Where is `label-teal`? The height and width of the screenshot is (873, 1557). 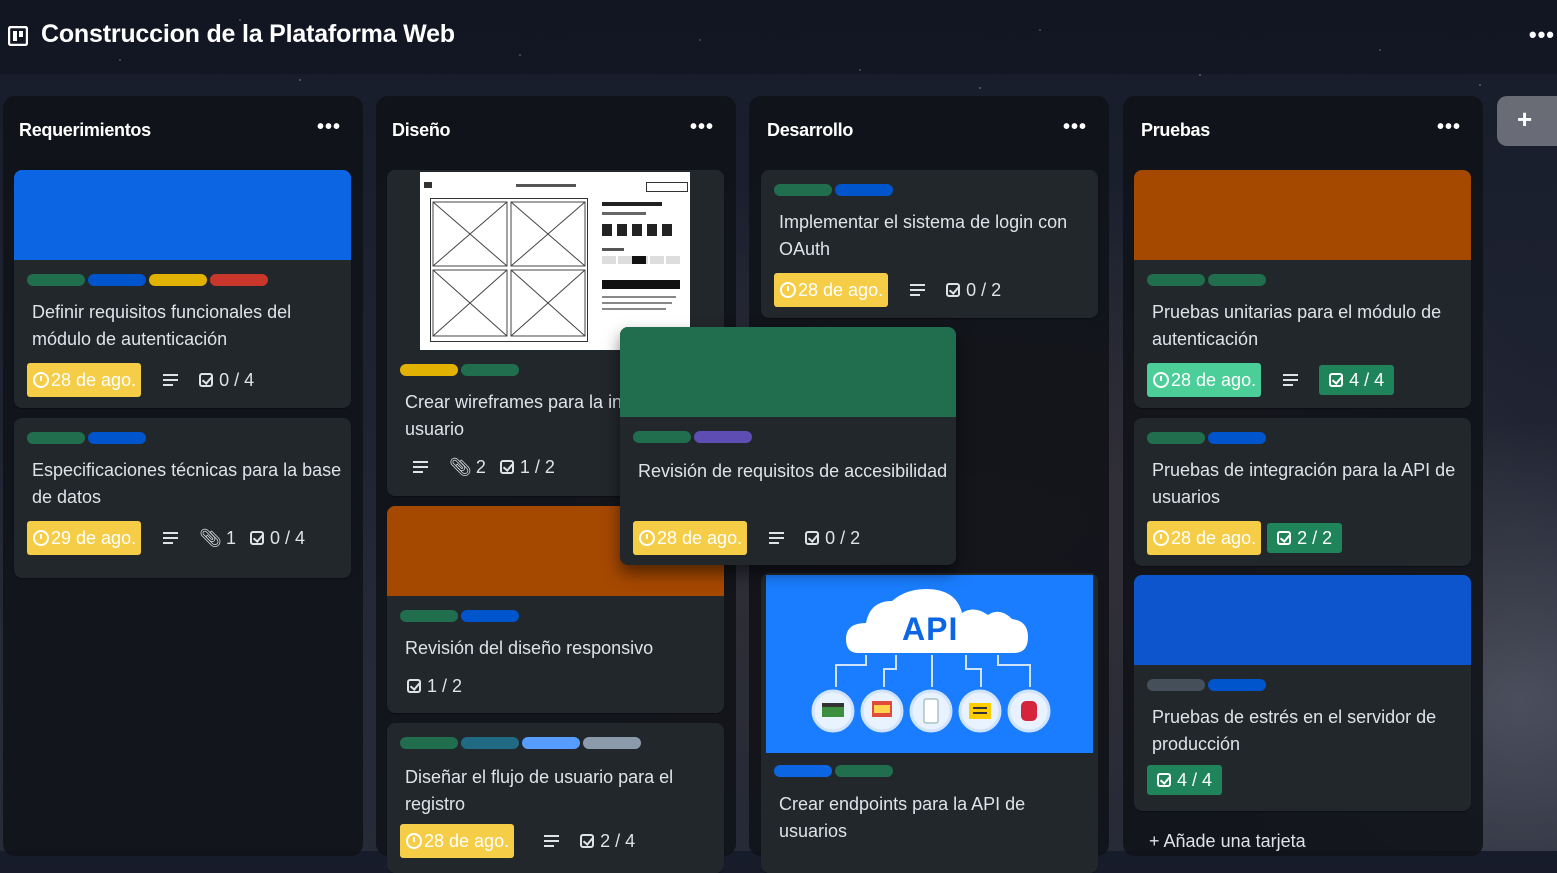
label-teal is located at coordinates (490, 743).